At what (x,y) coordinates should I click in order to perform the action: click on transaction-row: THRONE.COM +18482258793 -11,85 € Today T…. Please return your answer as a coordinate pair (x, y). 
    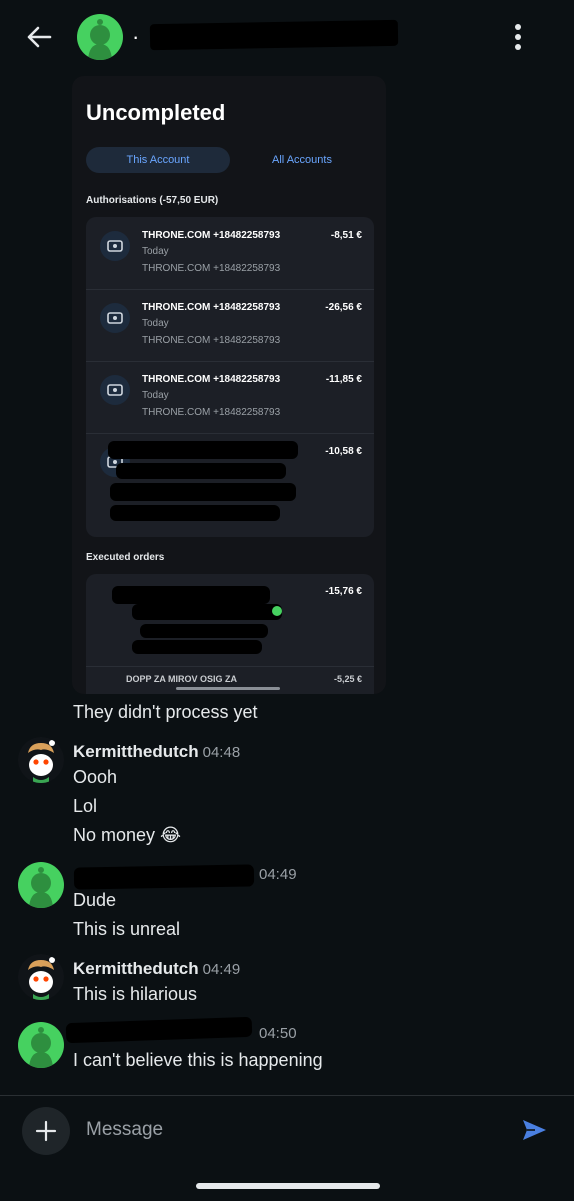
    Looking at the image, I should click on (230, 397).